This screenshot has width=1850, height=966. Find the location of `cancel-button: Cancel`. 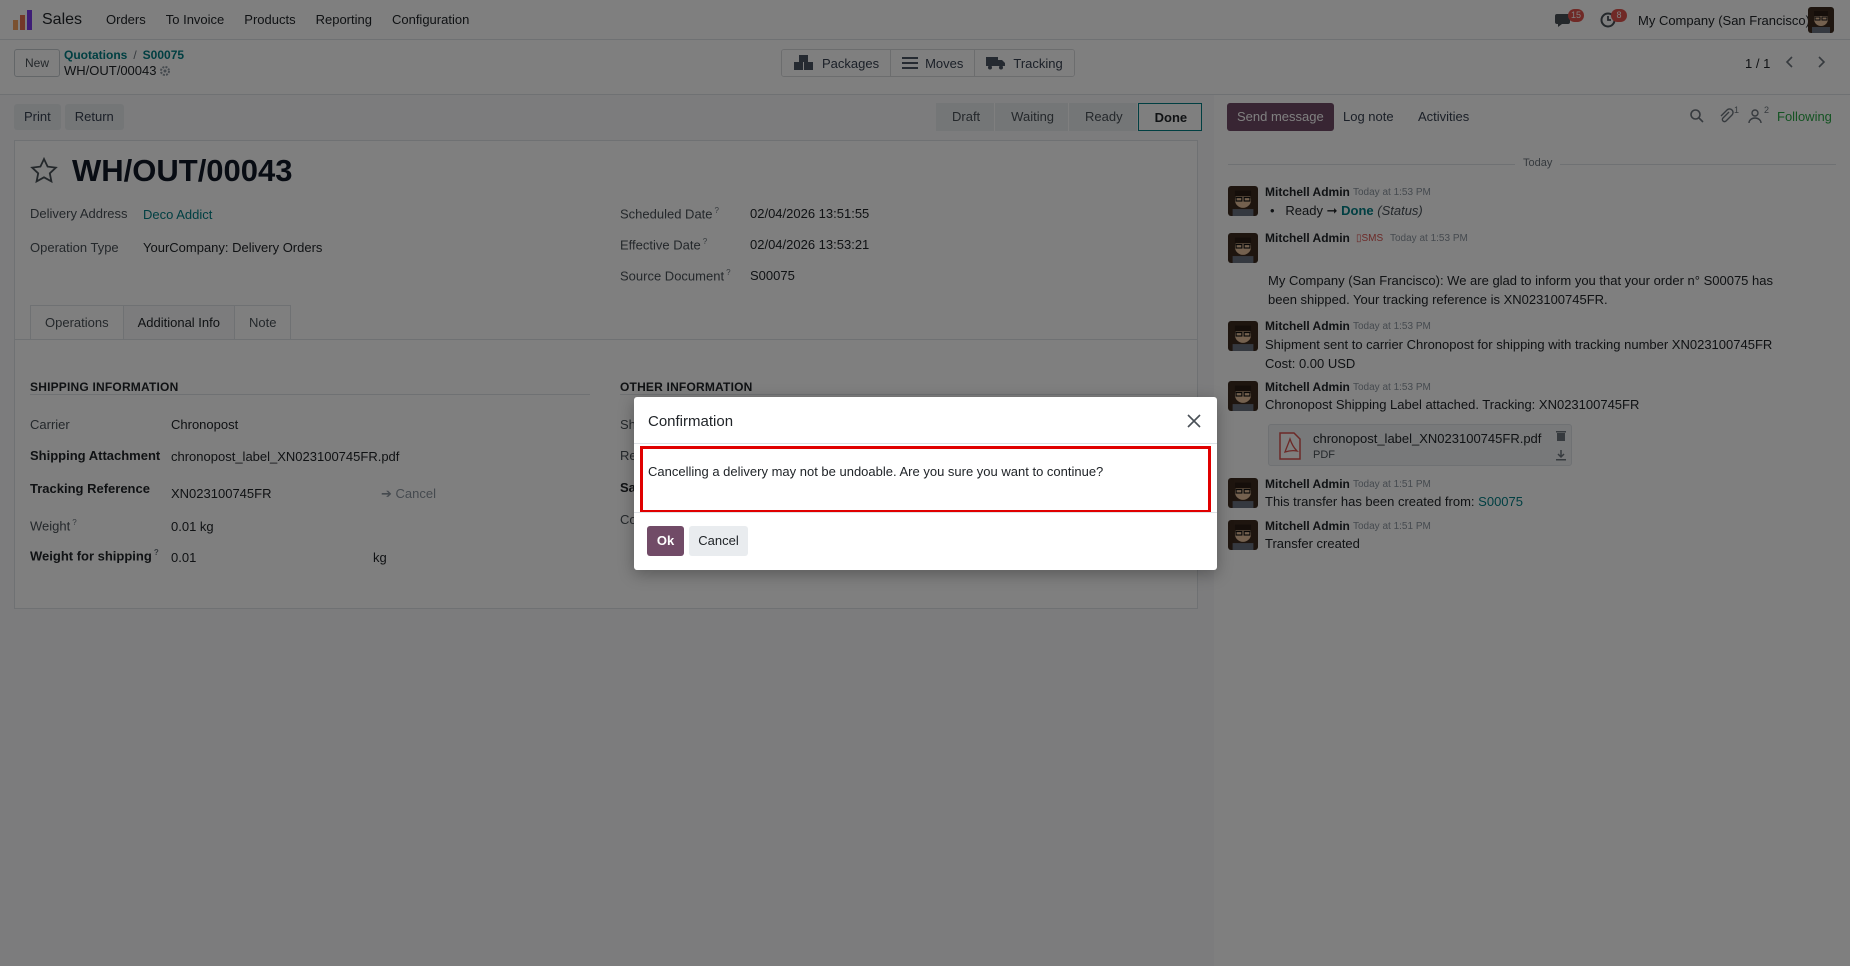

cancel-button: Cancel is located at coordinates (718, 541).